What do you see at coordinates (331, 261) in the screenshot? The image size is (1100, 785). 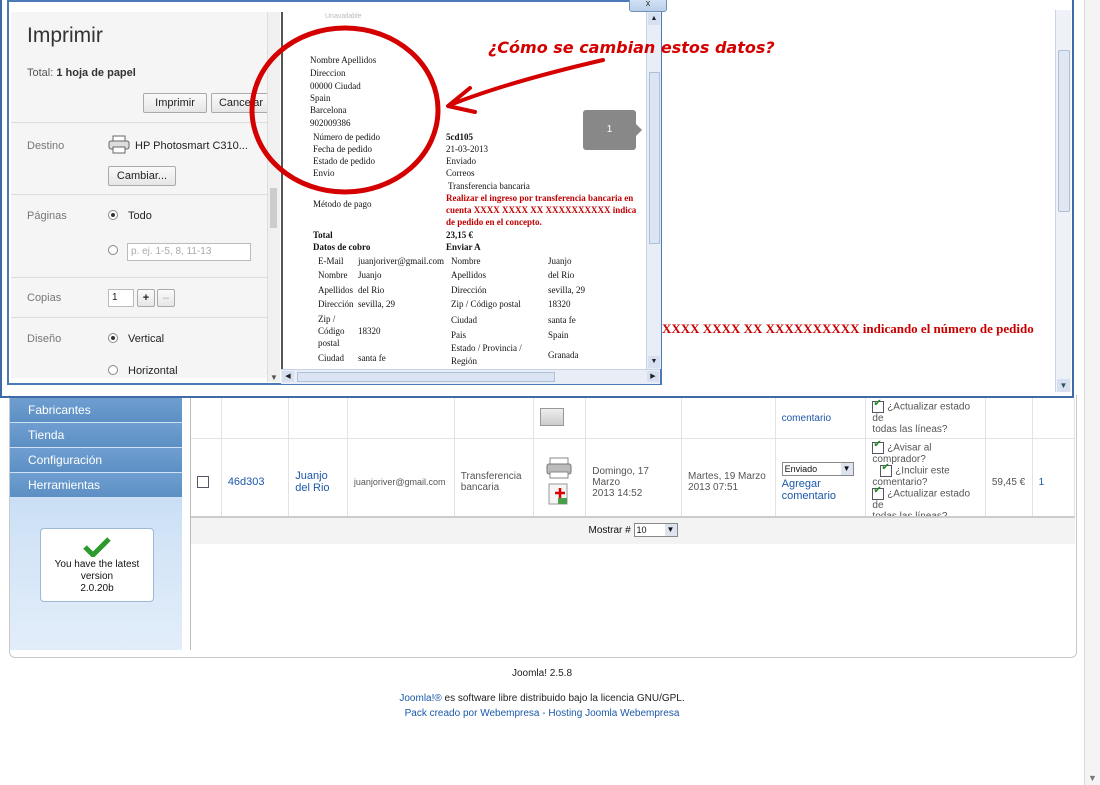 I see `billing-key: E-Mail` at bounding box center [331, 261].